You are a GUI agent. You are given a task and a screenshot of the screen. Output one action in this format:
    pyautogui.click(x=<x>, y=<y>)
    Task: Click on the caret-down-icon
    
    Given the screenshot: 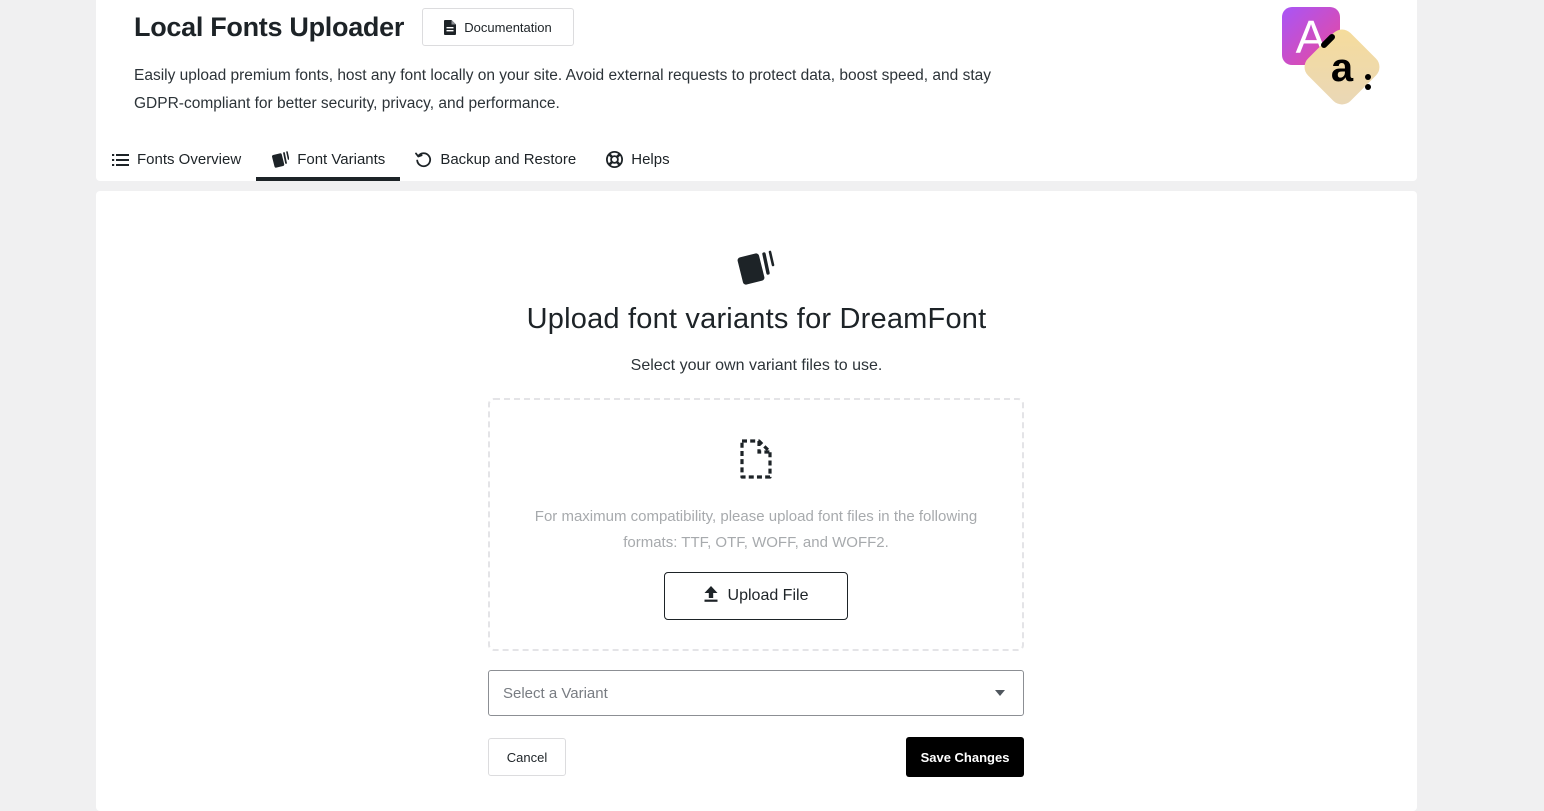 What is the action you would take?
    pyautogui.click(x=1000, y=693)
    